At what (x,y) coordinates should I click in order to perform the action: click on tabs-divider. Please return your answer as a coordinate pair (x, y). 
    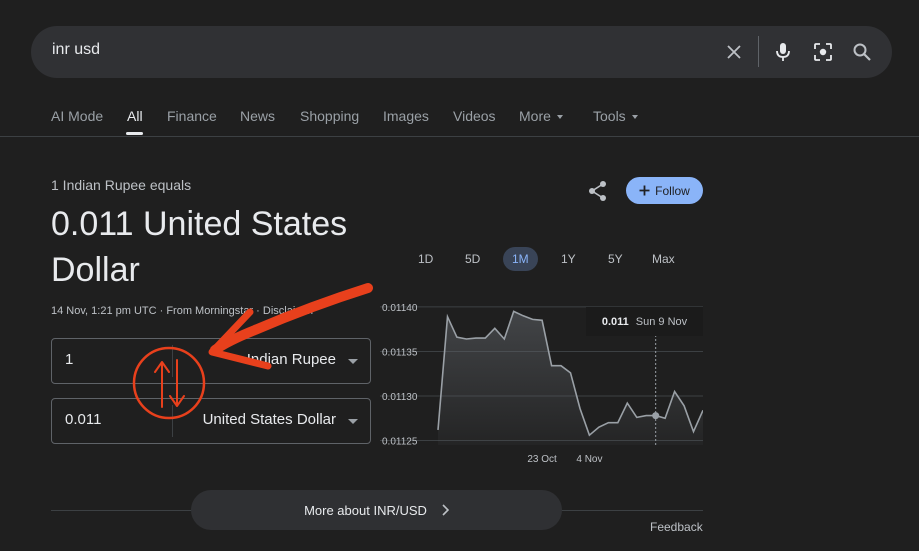
    Looking at the image, I should click on (459, 136).